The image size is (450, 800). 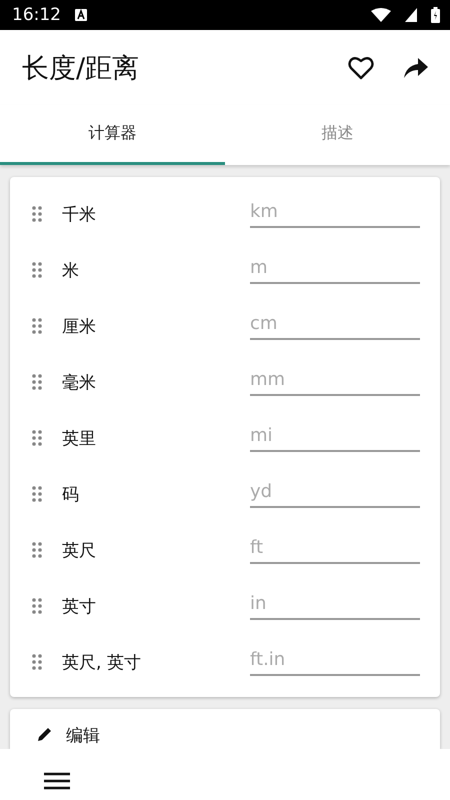 I want to click on share-icon, so click(x=416, y=68).